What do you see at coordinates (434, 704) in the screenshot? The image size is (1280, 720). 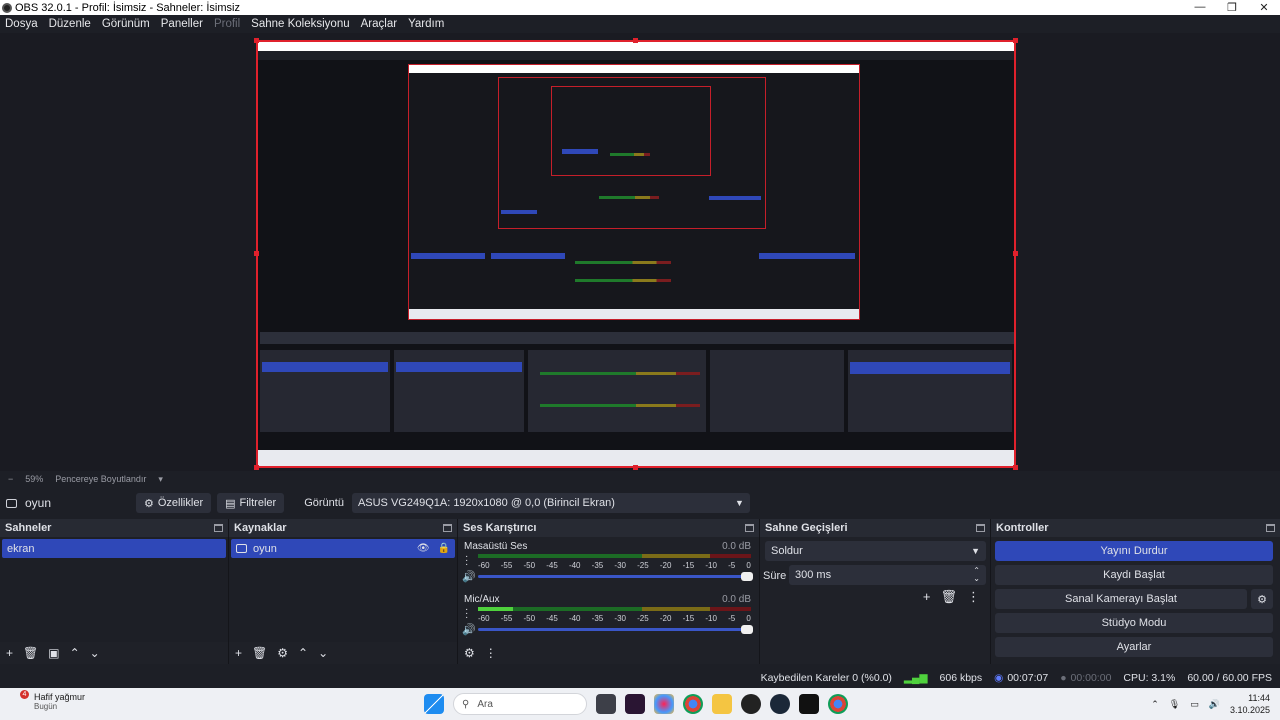 I see `windows-start-icon` at bounding box center [434, 704].